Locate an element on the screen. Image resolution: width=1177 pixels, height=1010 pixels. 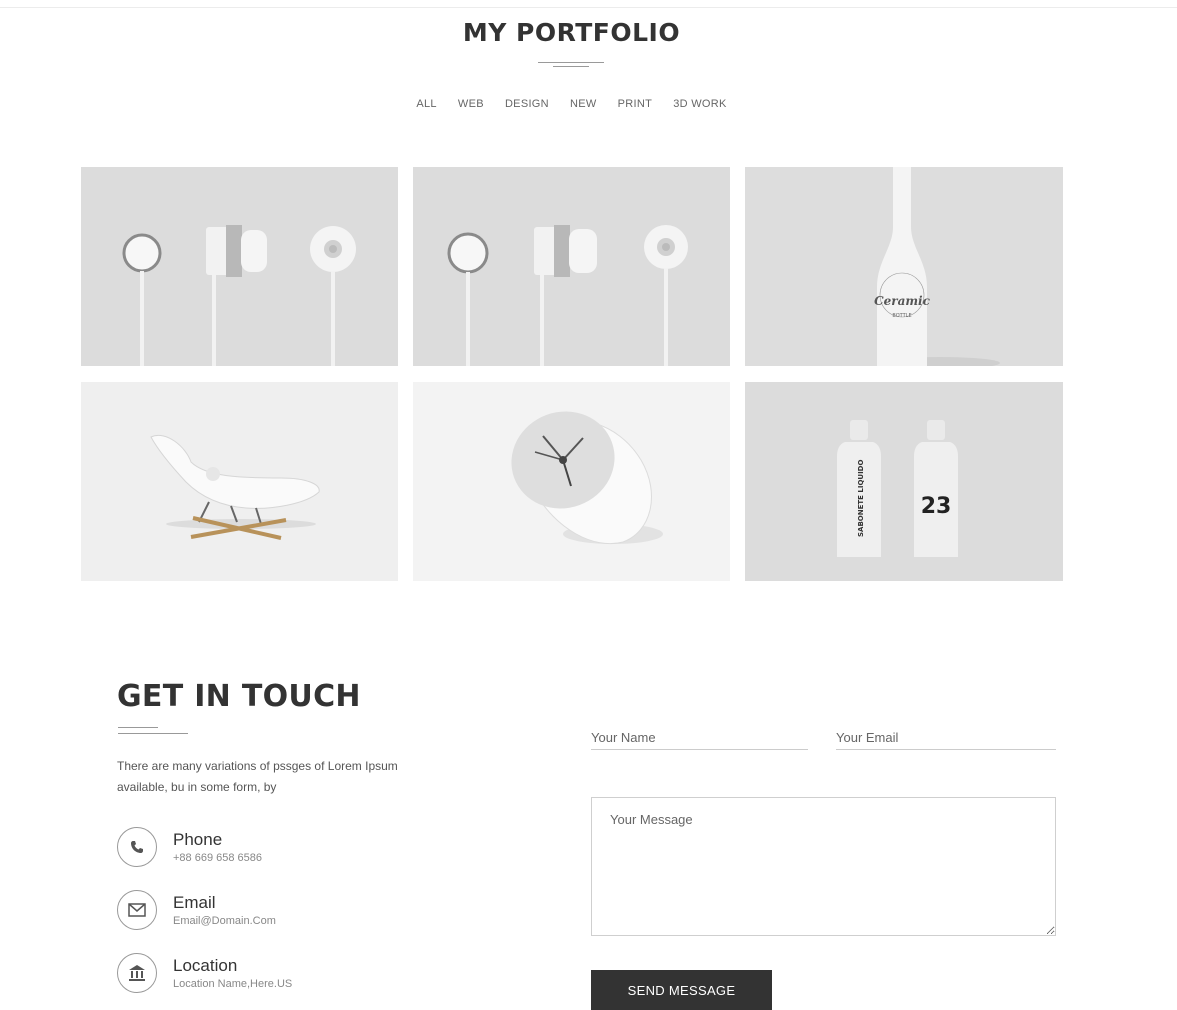
bank-icon is located at coordinates (137, 973).